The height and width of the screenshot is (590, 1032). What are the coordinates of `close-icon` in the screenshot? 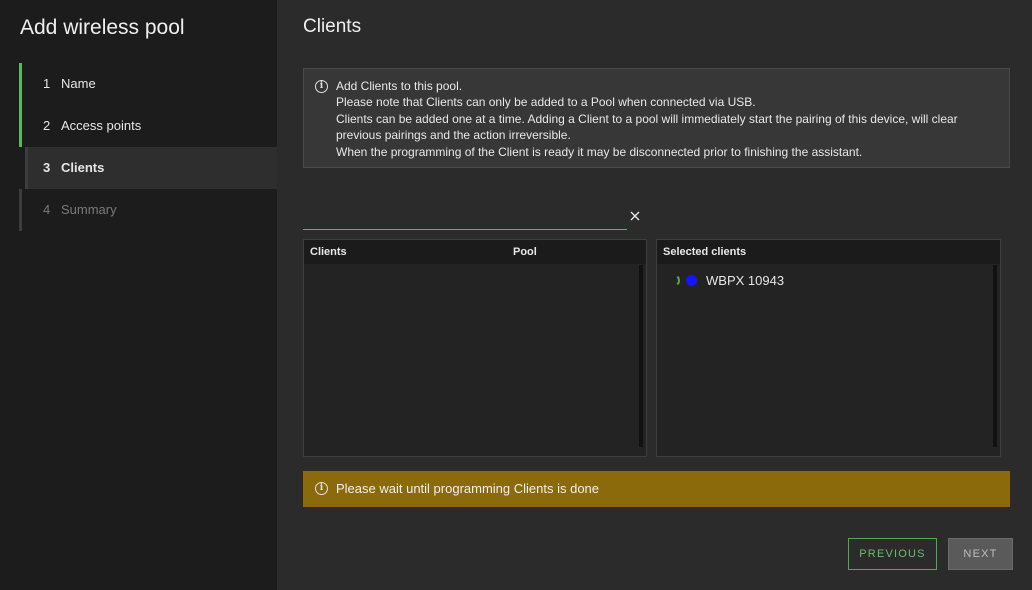 It's located at (635, 216).